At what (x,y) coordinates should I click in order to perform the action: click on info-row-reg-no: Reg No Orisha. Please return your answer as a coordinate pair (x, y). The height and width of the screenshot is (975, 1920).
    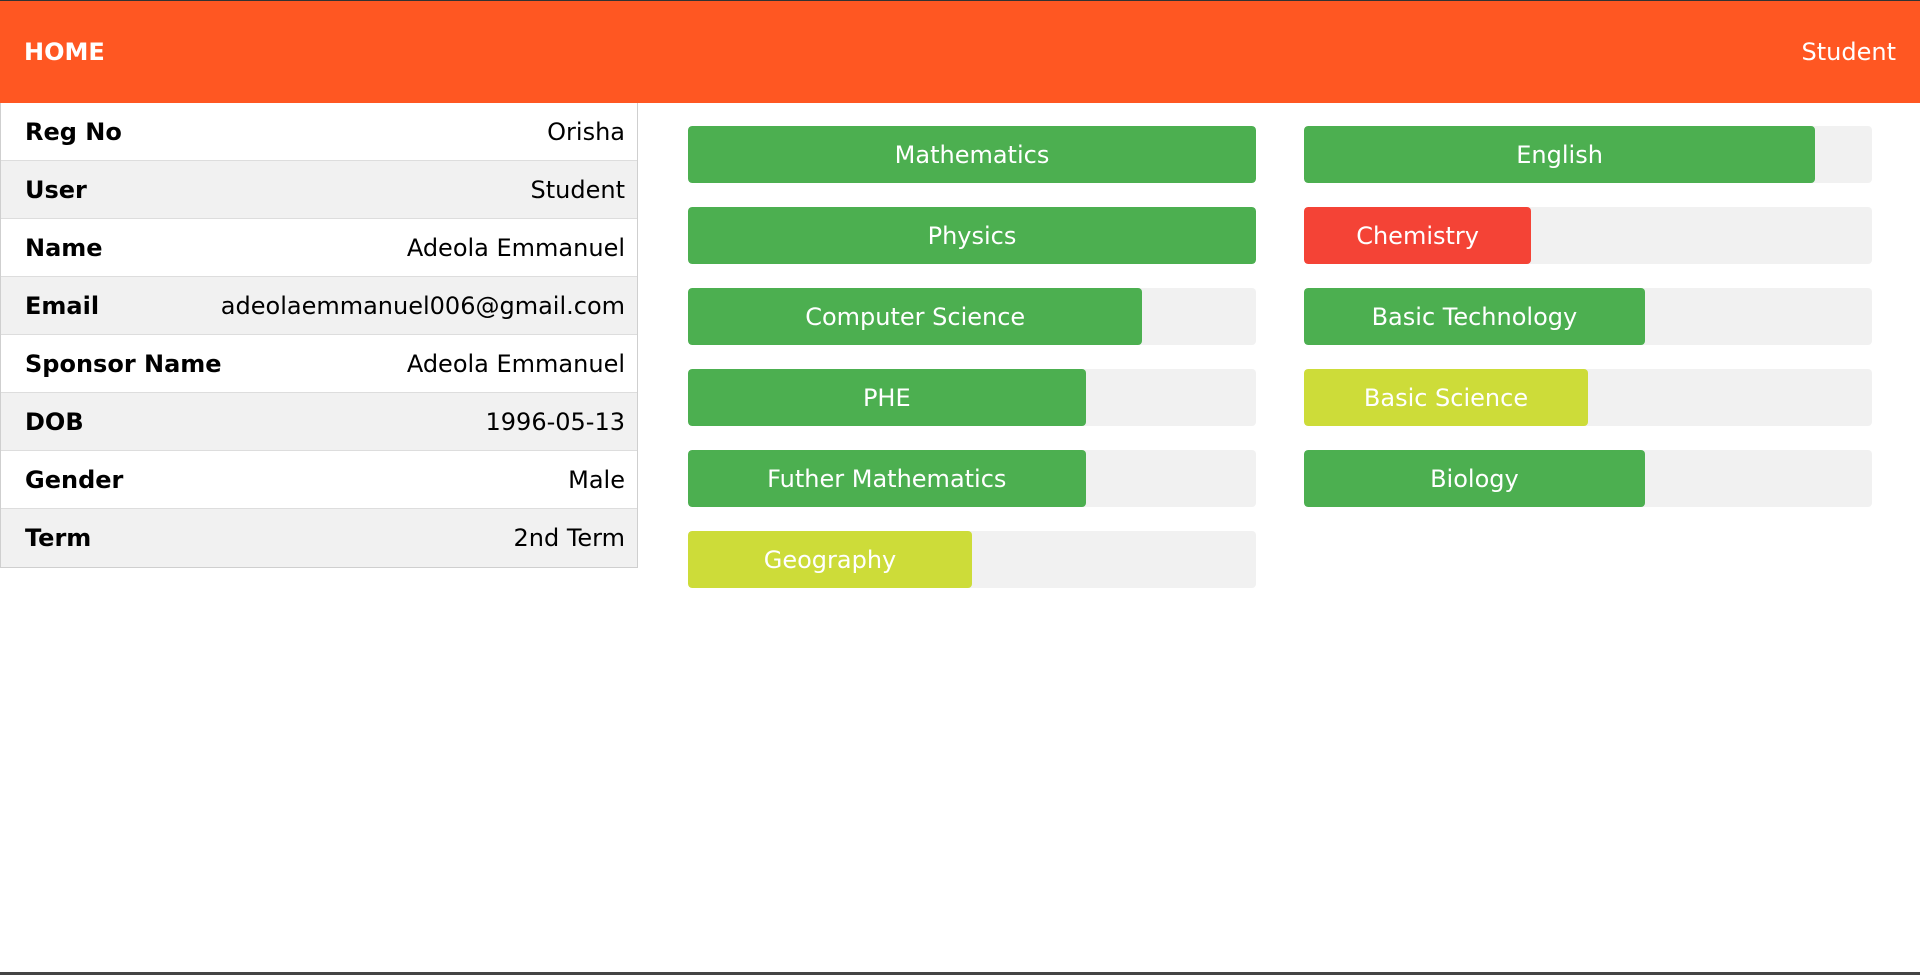
    Looking at the image, I should click on (319, 132).